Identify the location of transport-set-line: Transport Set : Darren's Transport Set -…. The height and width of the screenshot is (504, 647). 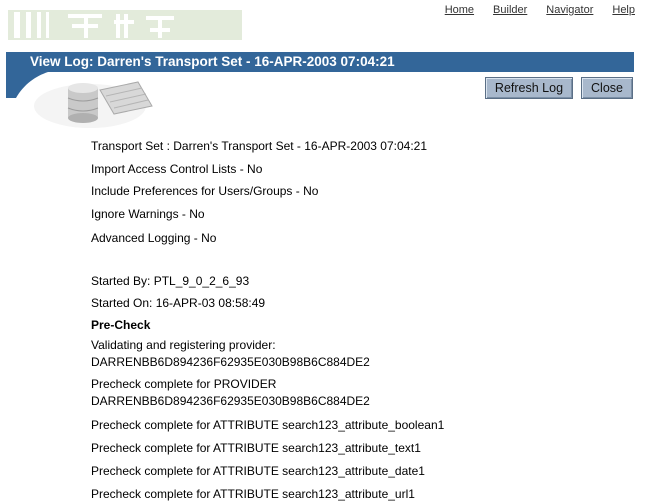
(259, 146).